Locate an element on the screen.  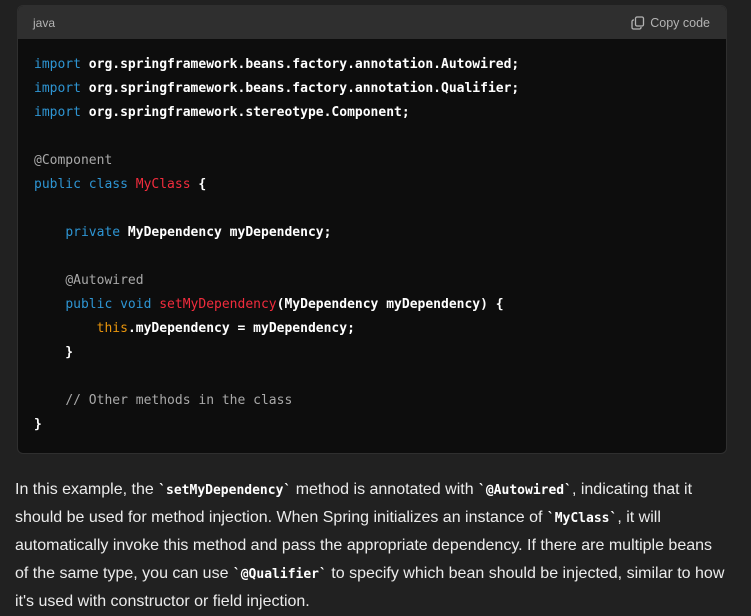
code-class-name: MyClass is located at coordinates (163, 184).